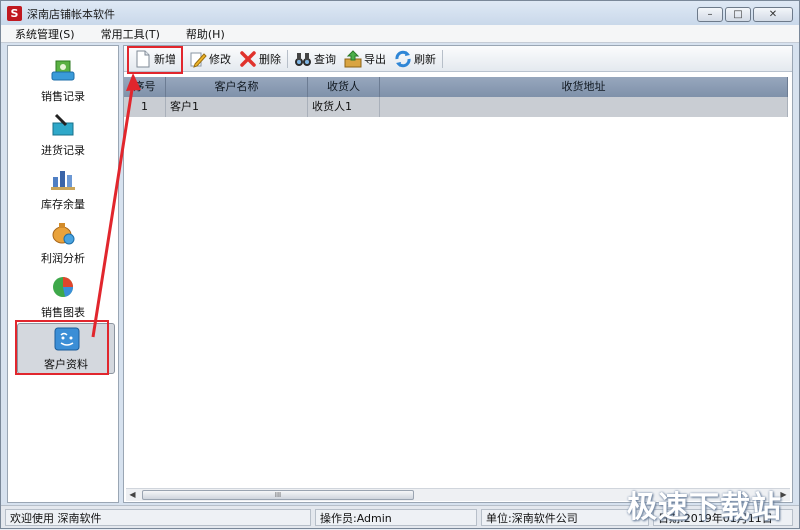 The image size is (800, 530). What do you see at coordinates (237, 87) in the screenshot?
I see `column-header-name: 客户名称` at bounding box center [237, 87].